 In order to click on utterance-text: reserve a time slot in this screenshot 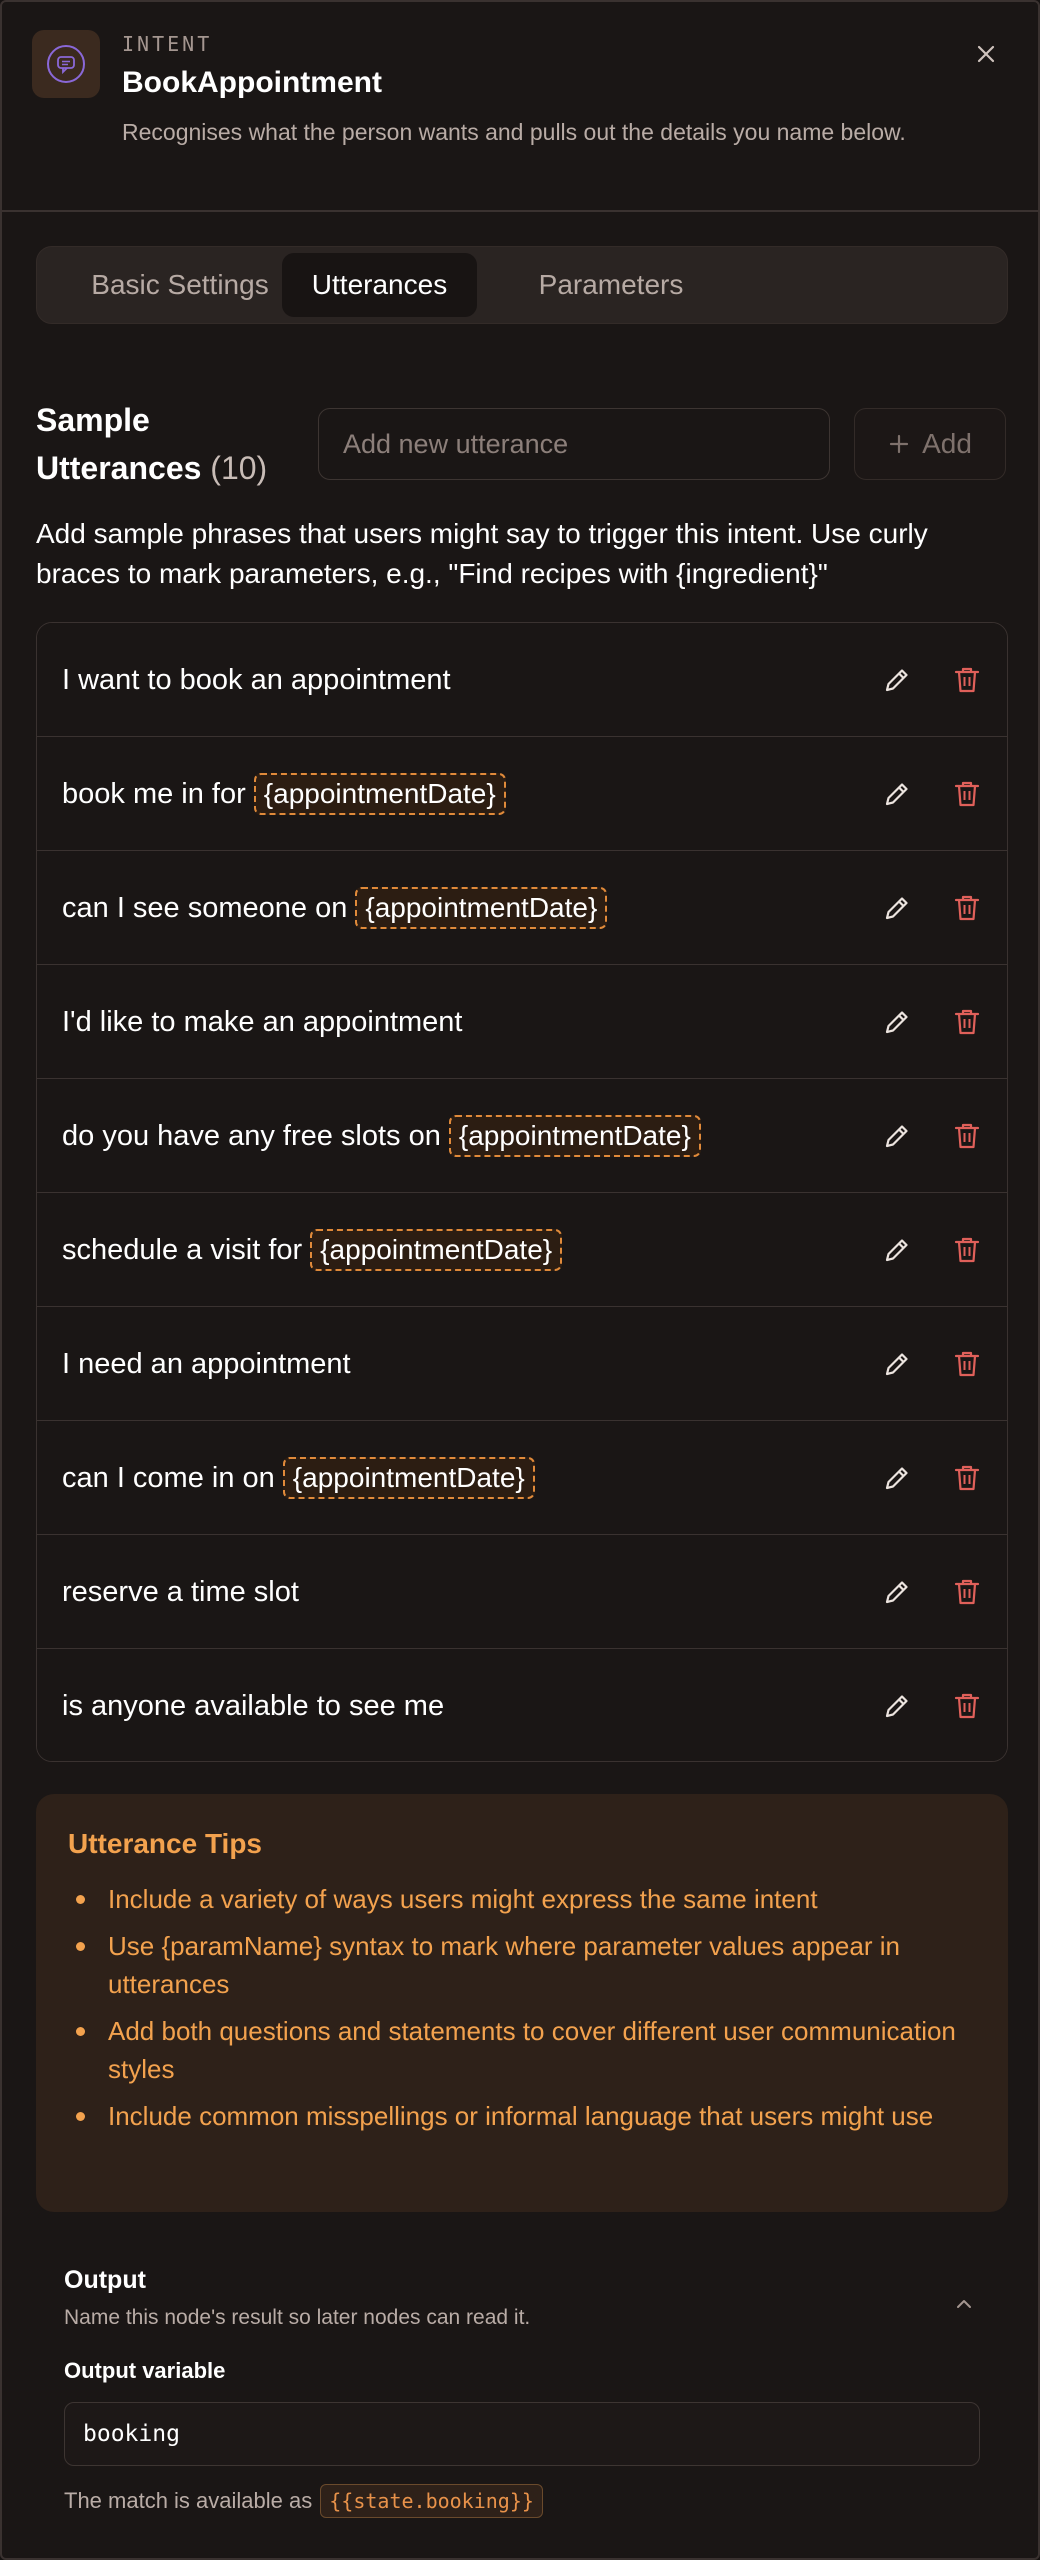, I will do `click(180, 1591)`.